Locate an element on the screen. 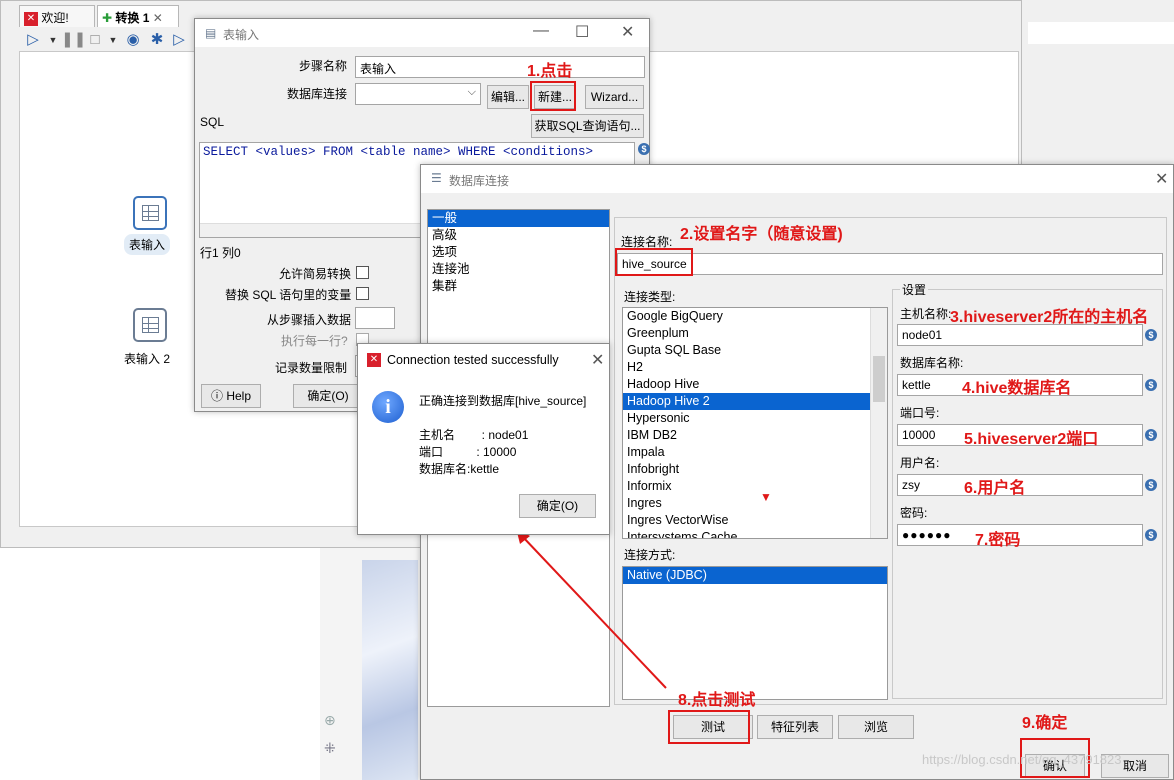 This screenshot has height=780, width=1174. execute-each-row-label: 执行每一行? is located at coordinates (314, 341).